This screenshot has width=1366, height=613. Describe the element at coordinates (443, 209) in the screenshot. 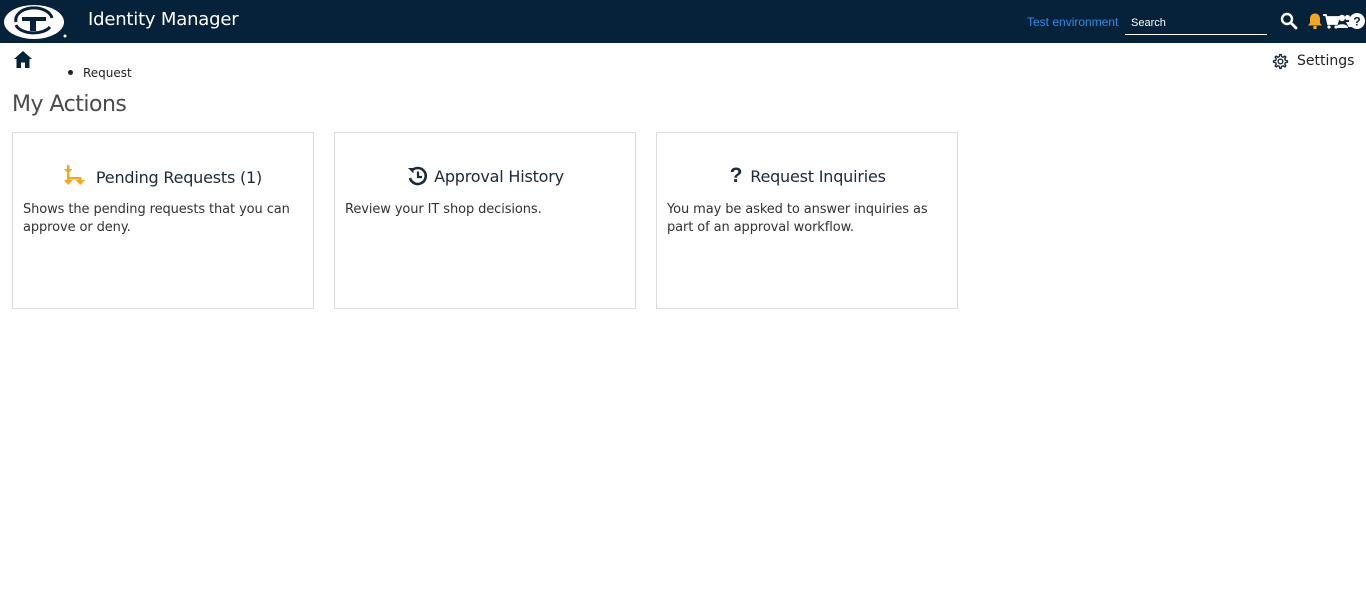

I see `card-description: Review your IT shop decisions.` at that location.